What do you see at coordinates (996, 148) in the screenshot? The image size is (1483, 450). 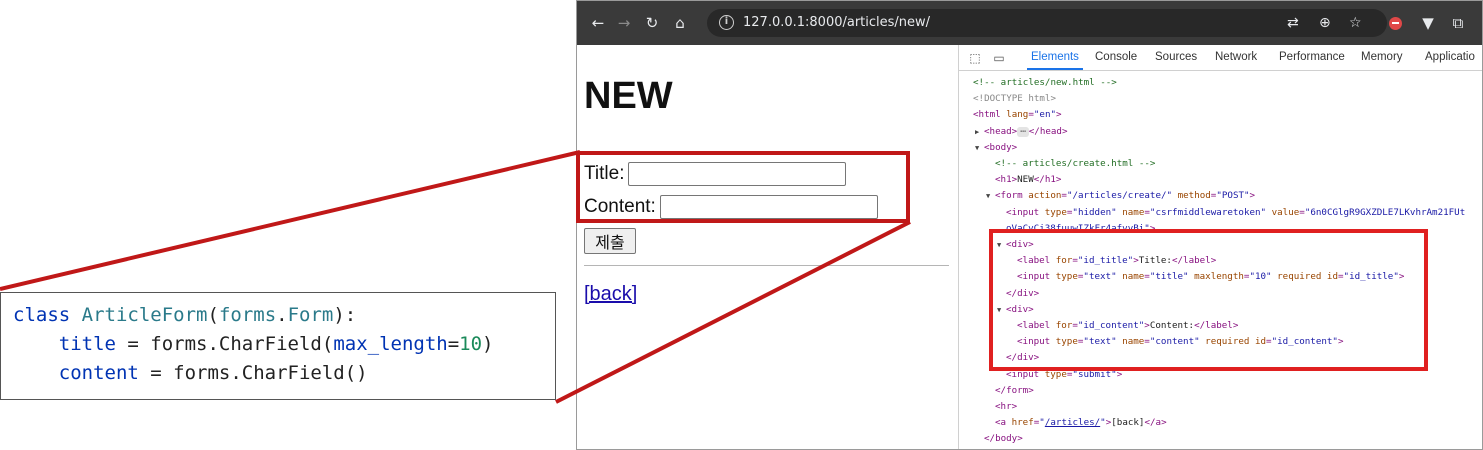 I see `dom-line: ▼ <body>` at bounding box center [996, 148].